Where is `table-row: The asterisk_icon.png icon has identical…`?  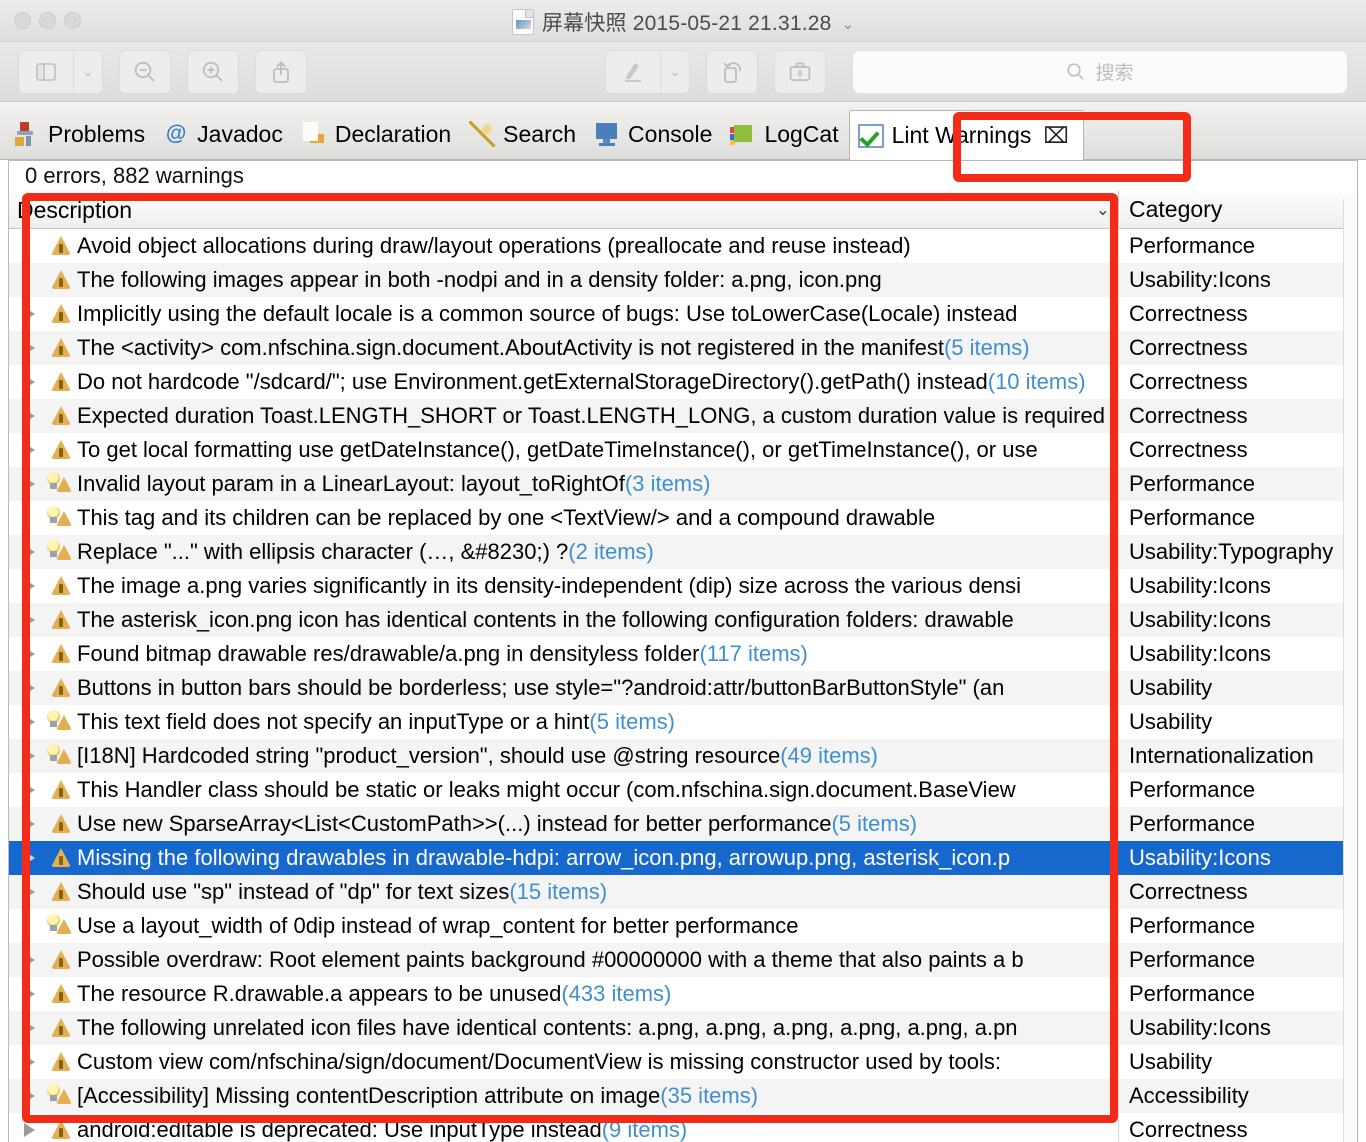 table-row: The asterisk_icon.png icon has identical… is located at coordinates (683, 620).